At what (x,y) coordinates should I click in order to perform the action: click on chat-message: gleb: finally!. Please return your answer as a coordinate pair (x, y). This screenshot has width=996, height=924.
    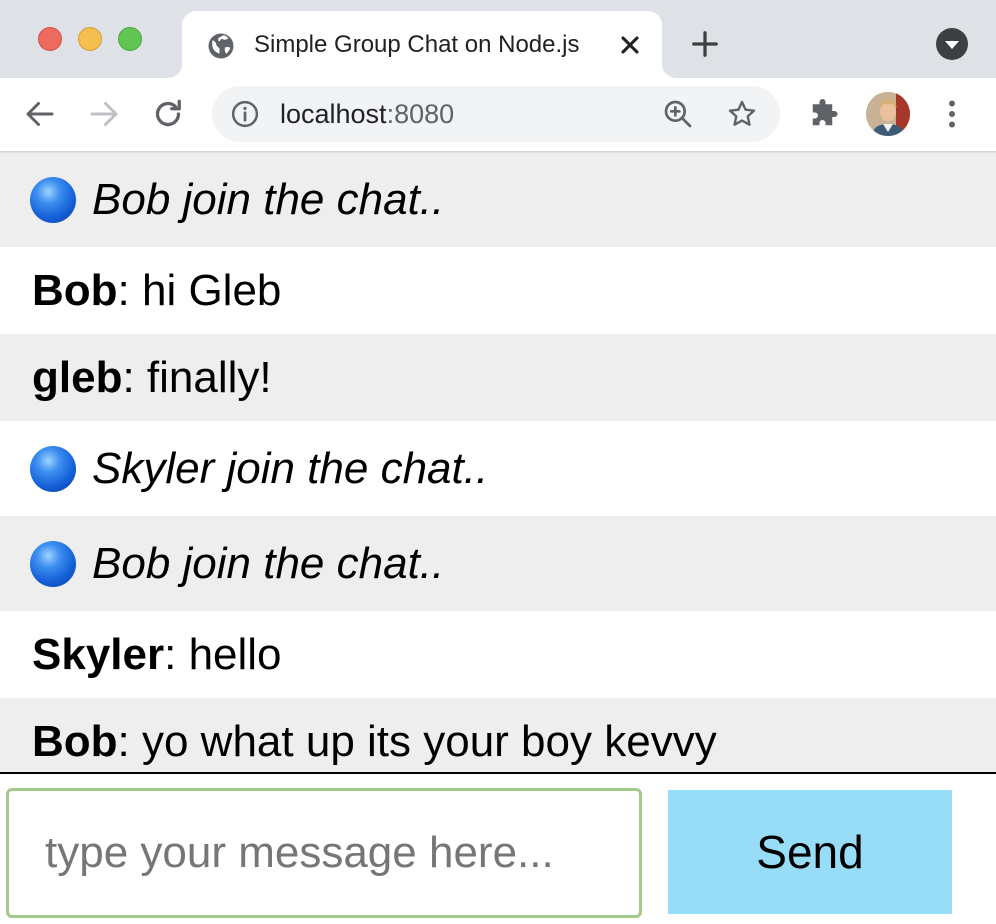
    Looking at the image, I should click on (498, 377).